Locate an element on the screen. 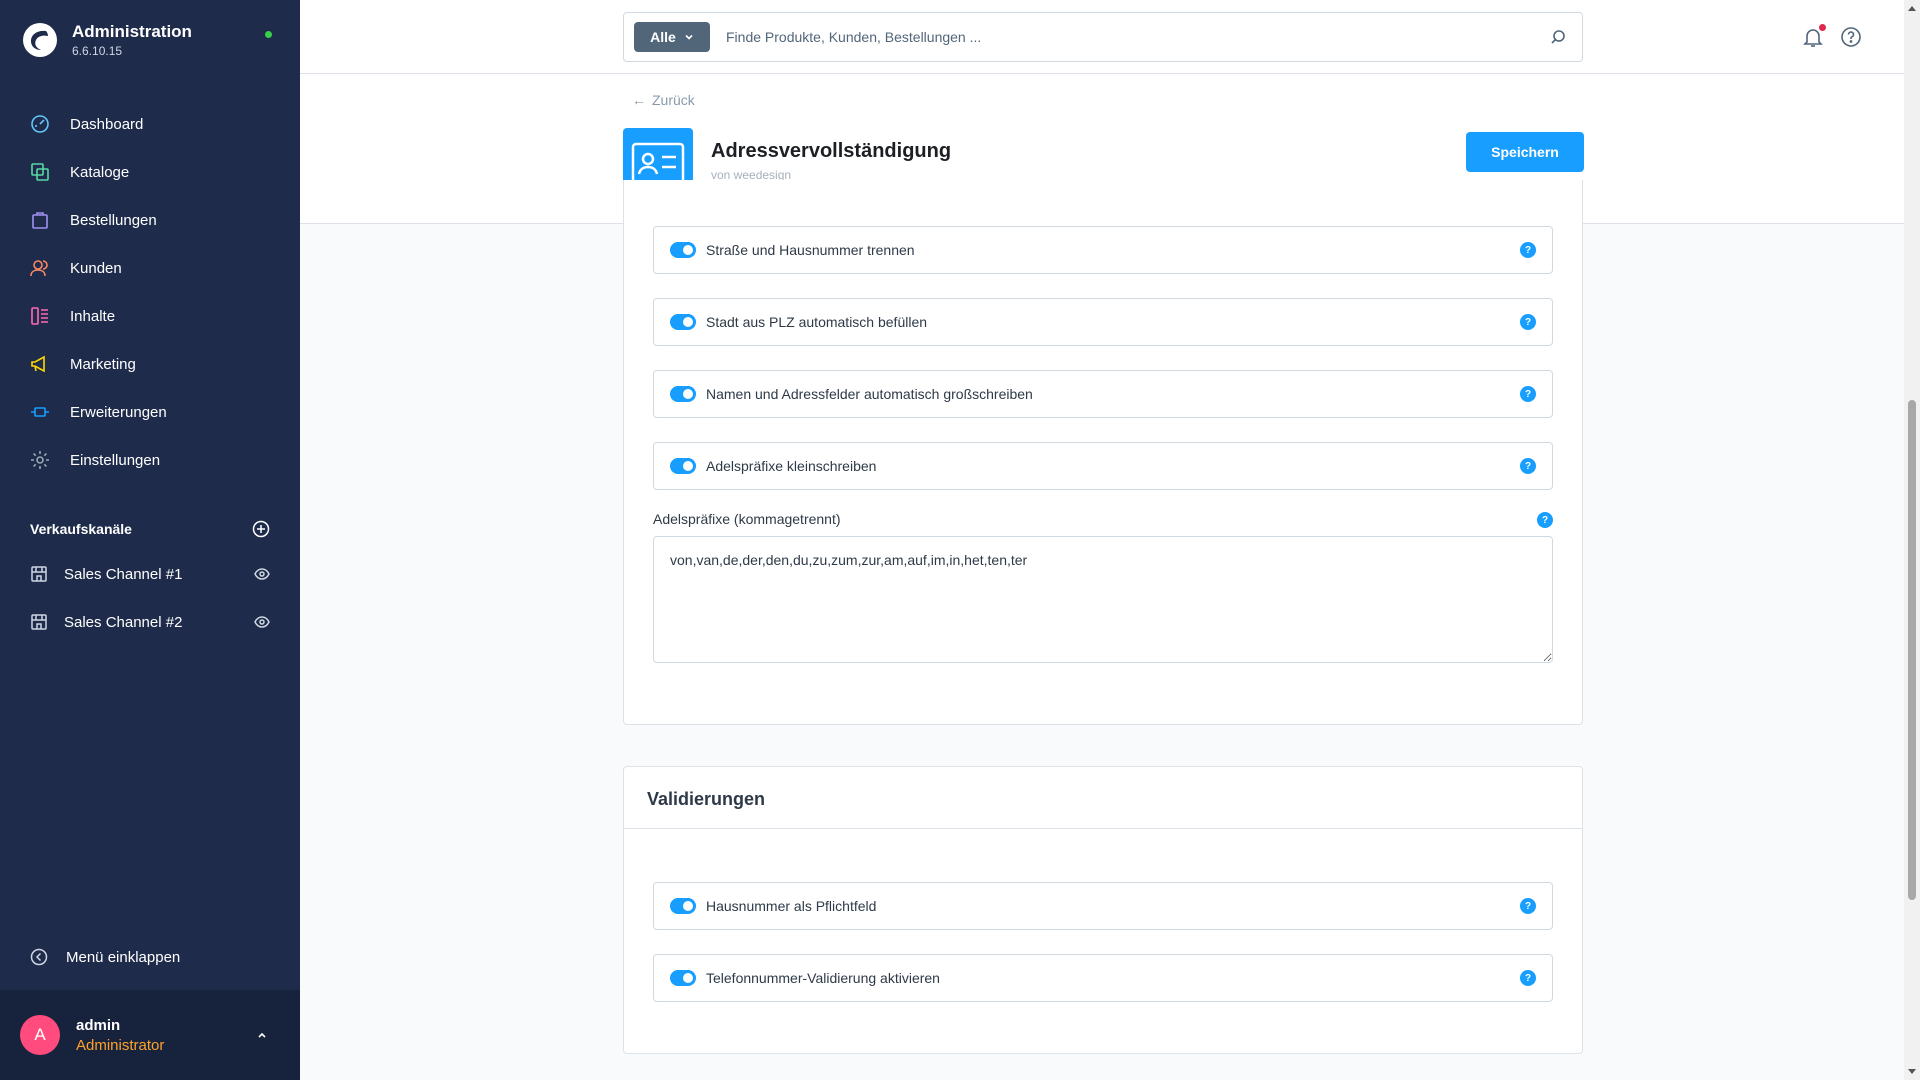  user-name: admin is located at coordinates (98, 1025).